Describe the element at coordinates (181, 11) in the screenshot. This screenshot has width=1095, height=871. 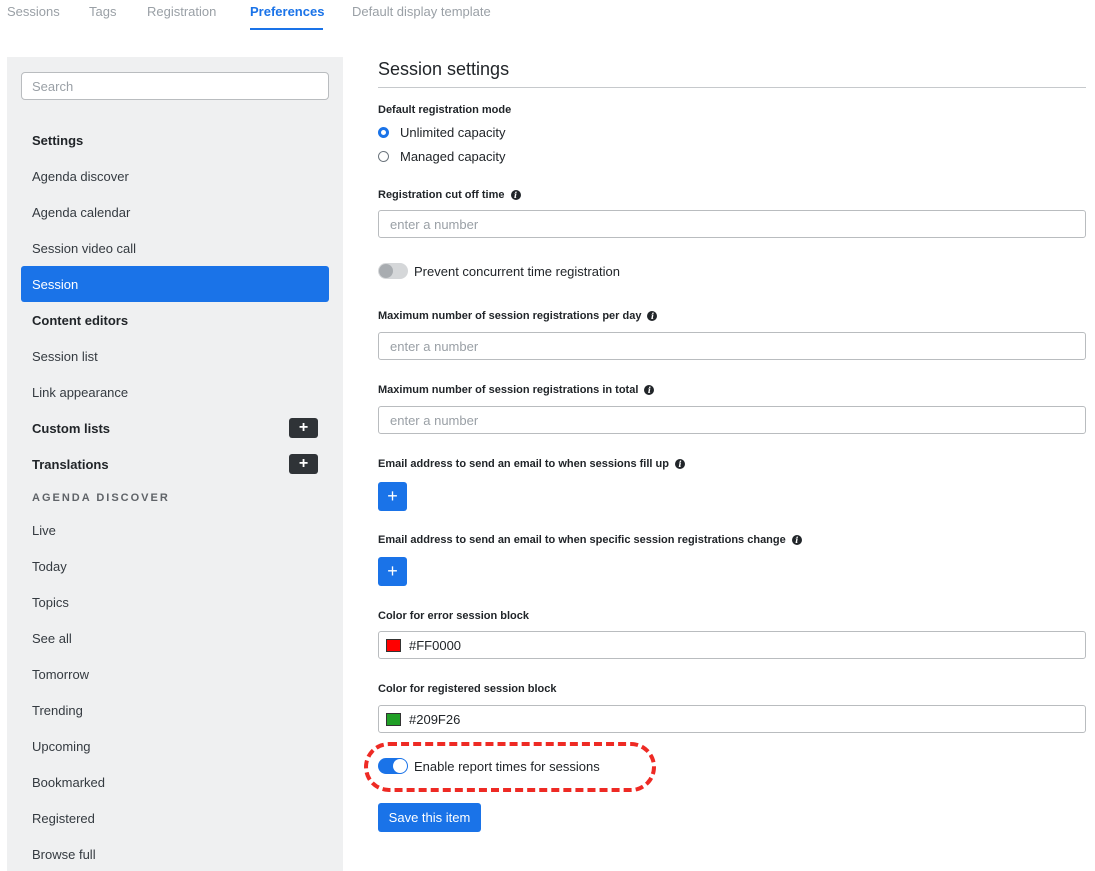
I see `tab-registration: Registration` at that location.